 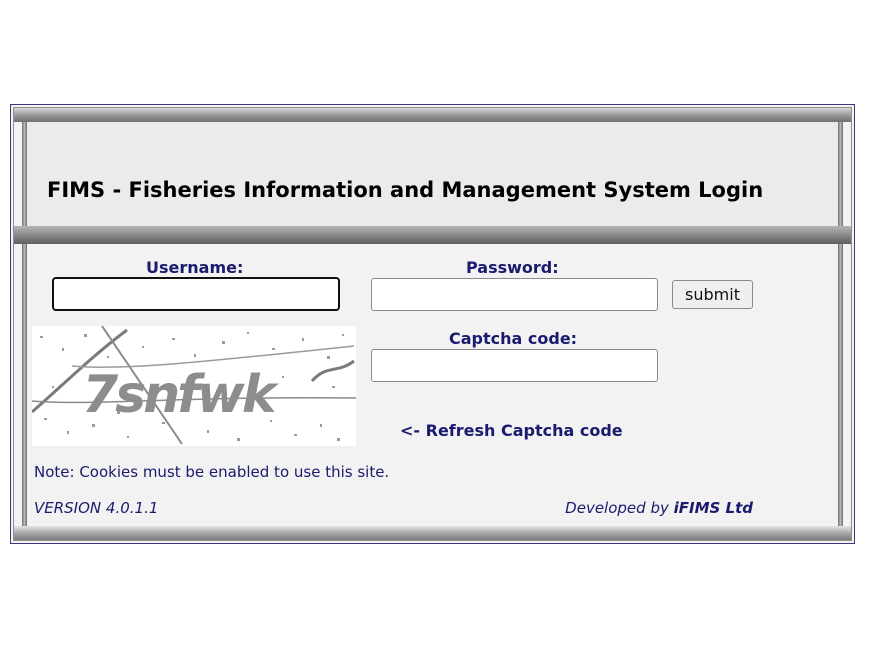 I want to click on top-rail, so click(x=432, y=115).